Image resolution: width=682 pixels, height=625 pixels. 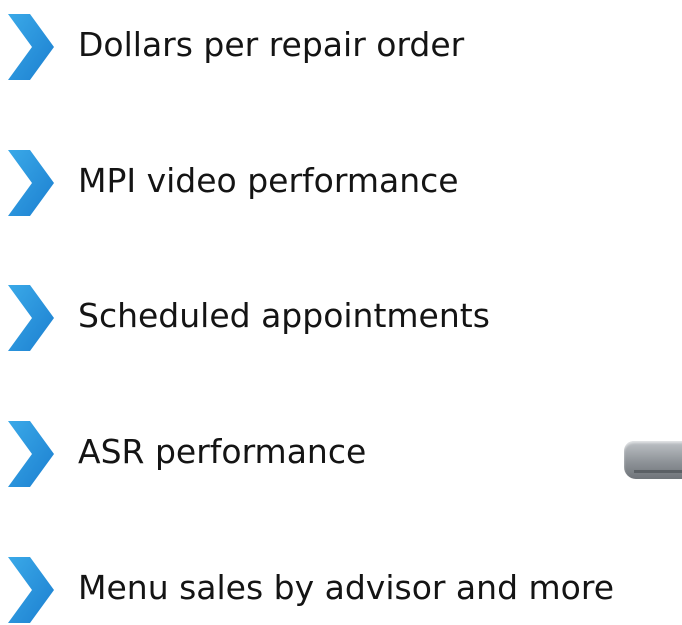 I want to click on feature-label: ASR performance, so click(x=222, y=451).